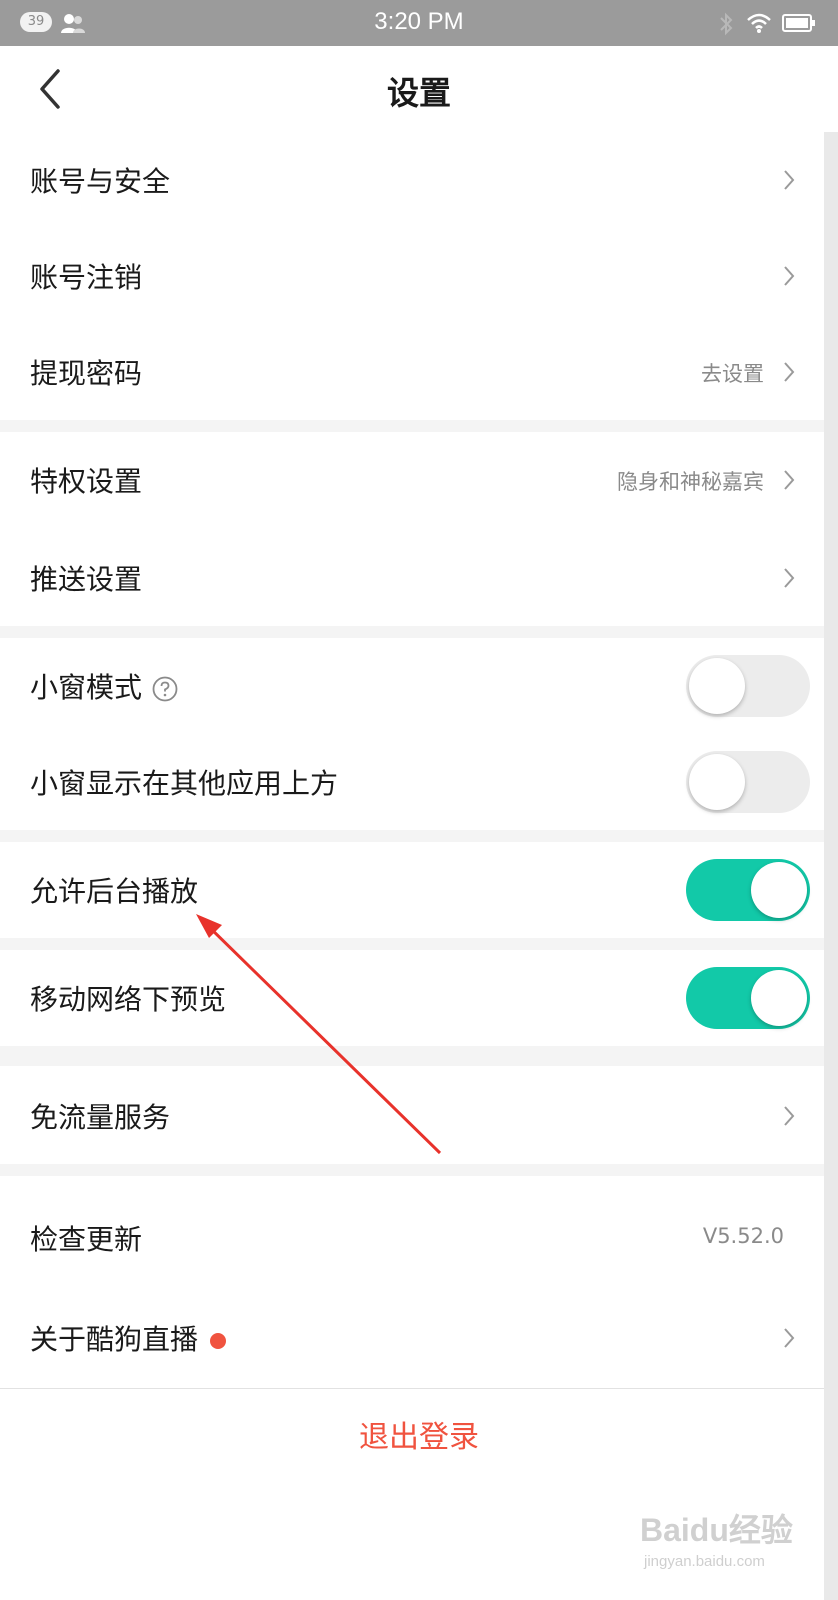 This screenshot has width=838, height=1600. Describe the element at coordinates (831, 866) in the screenshot. I see `scrollbar` at that location.